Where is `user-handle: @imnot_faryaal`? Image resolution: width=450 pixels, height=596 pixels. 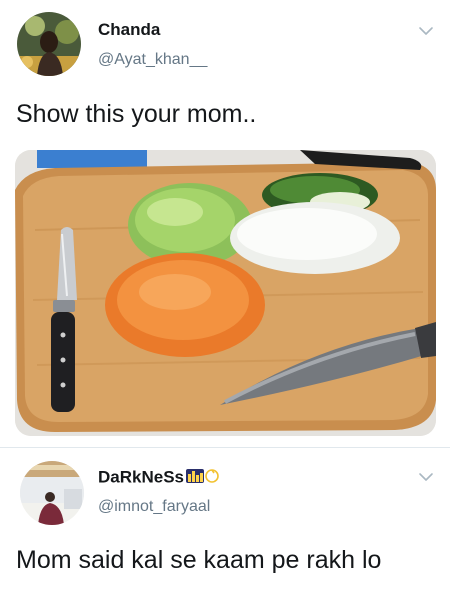
user-handle: @imnot_faryaal is located at coordinates (154, 507).